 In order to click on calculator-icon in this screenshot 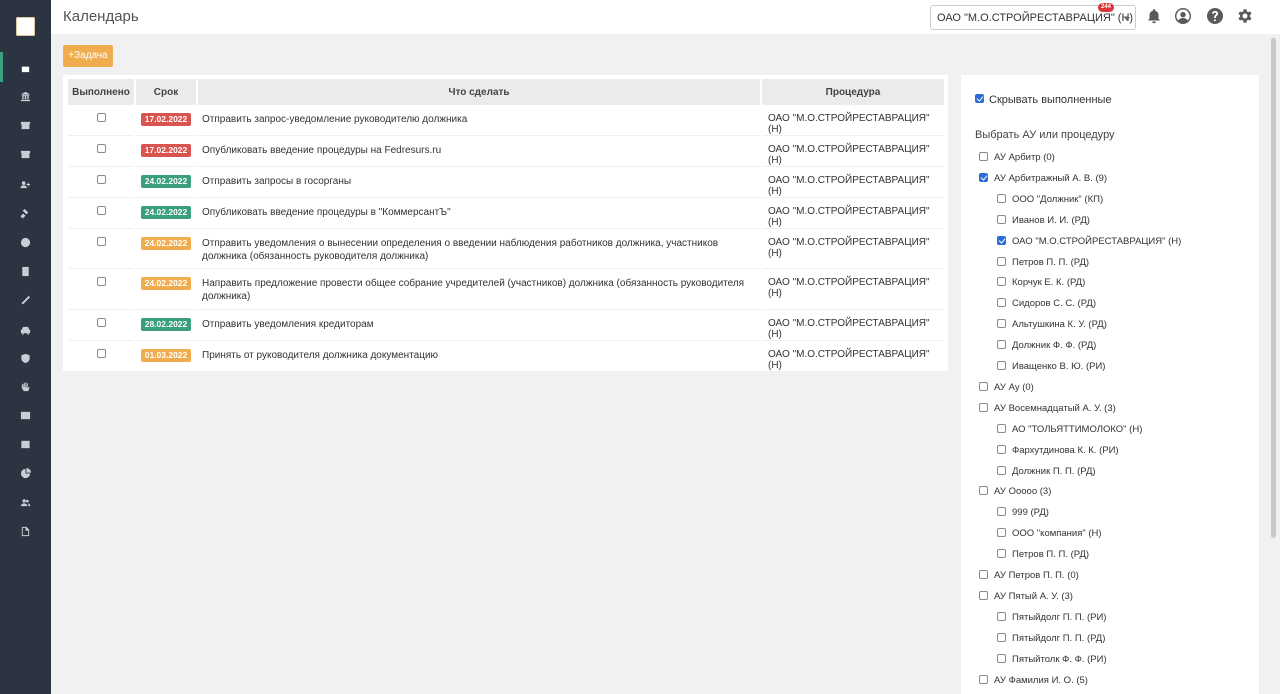, I will do `click(25, 271)`.